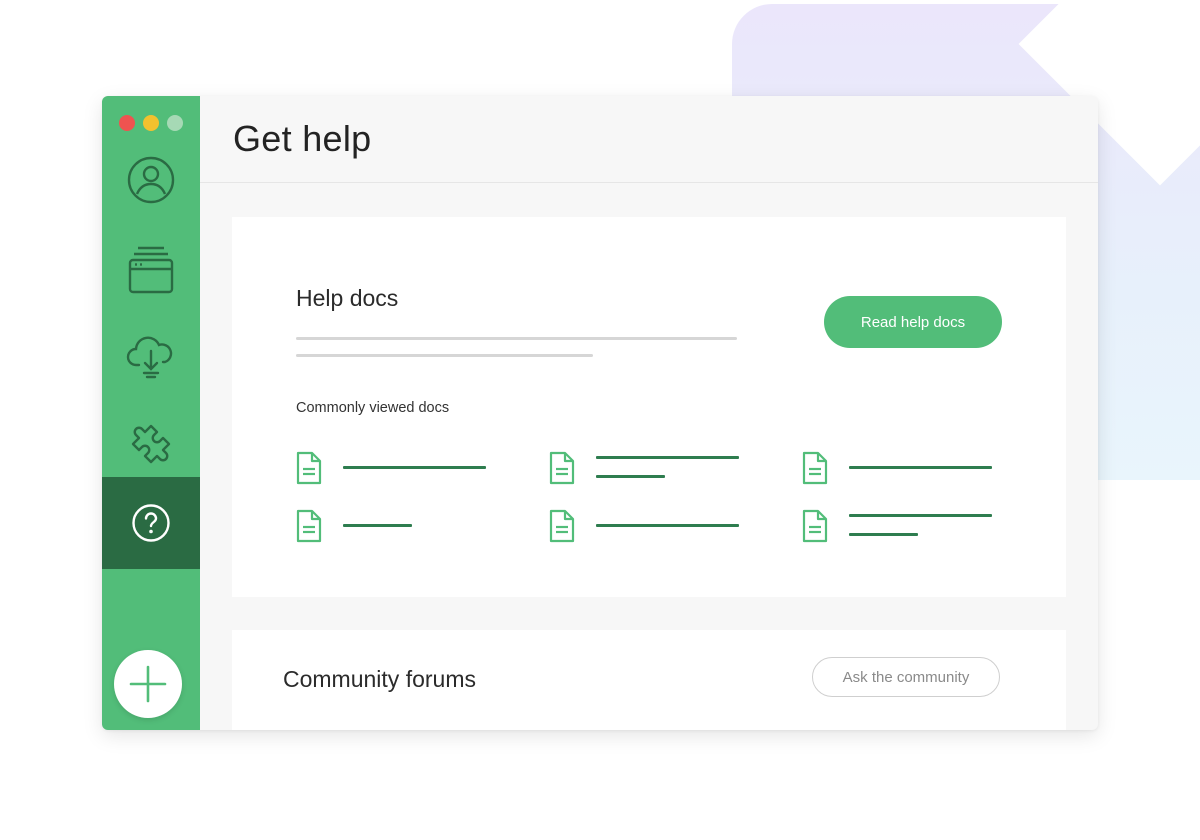 The width and height of the screenshot is (1200, 840). I want to click on window-stack-icon, so click(151, 270).